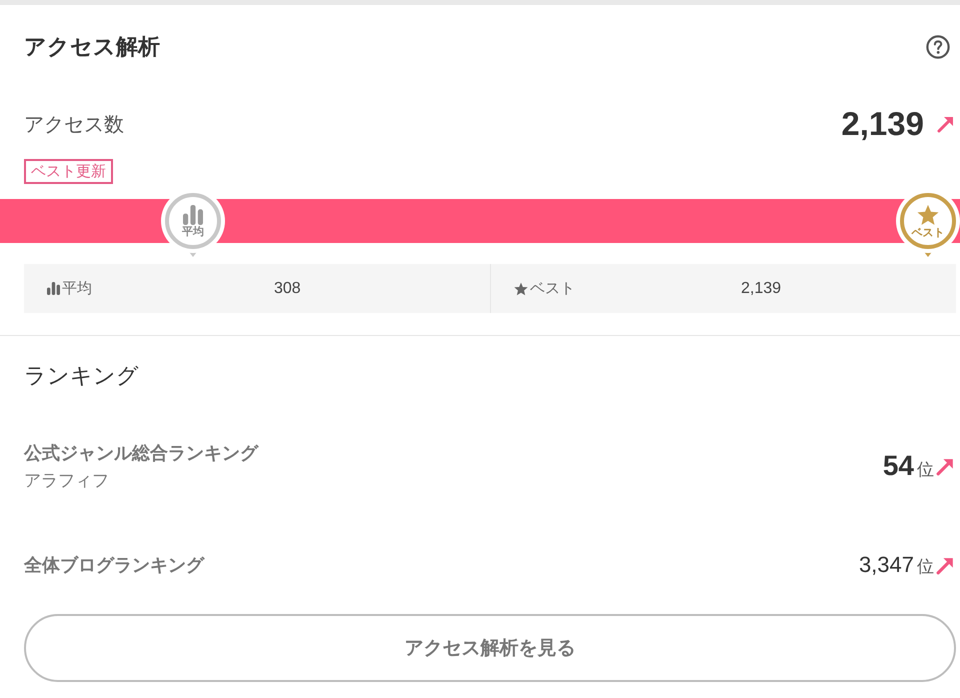  Describe the element at coordinates (552, 288) in the screenshot. I see `stat-label: ベスト` at that location.